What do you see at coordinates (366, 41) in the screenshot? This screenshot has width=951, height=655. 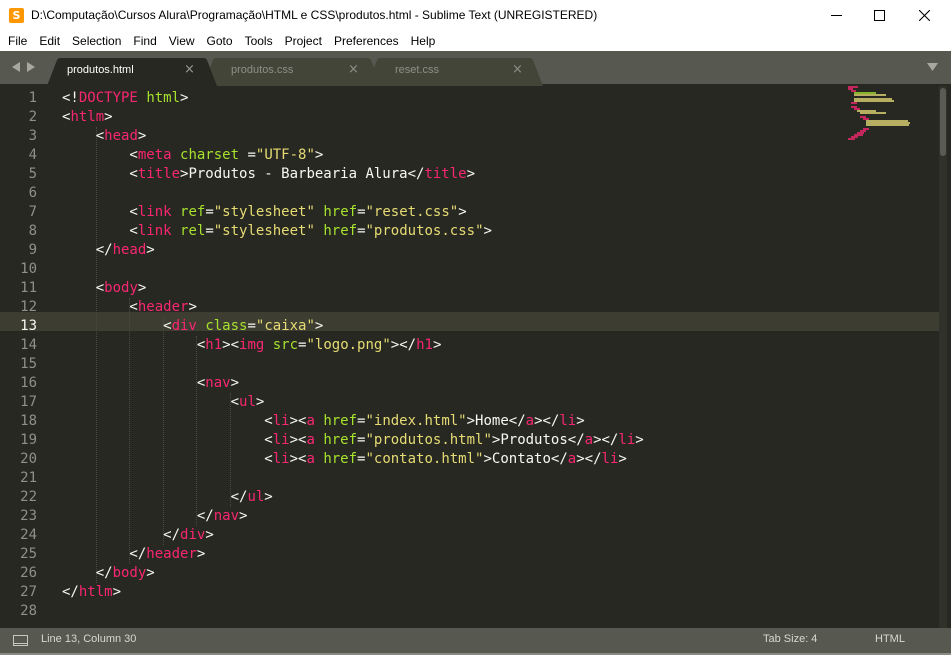 I see `menu-preferences: Preferences` at bounding box center [366, 41].